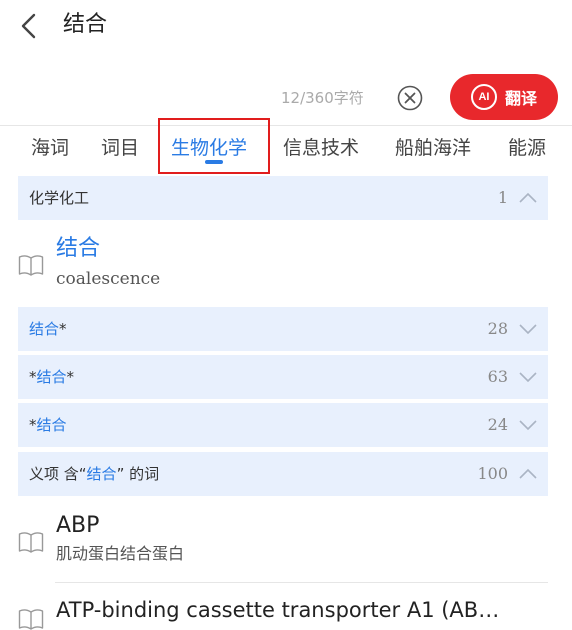 The image size is (572, 630). I want to click on entry-word: ABP, so click(77, 526).